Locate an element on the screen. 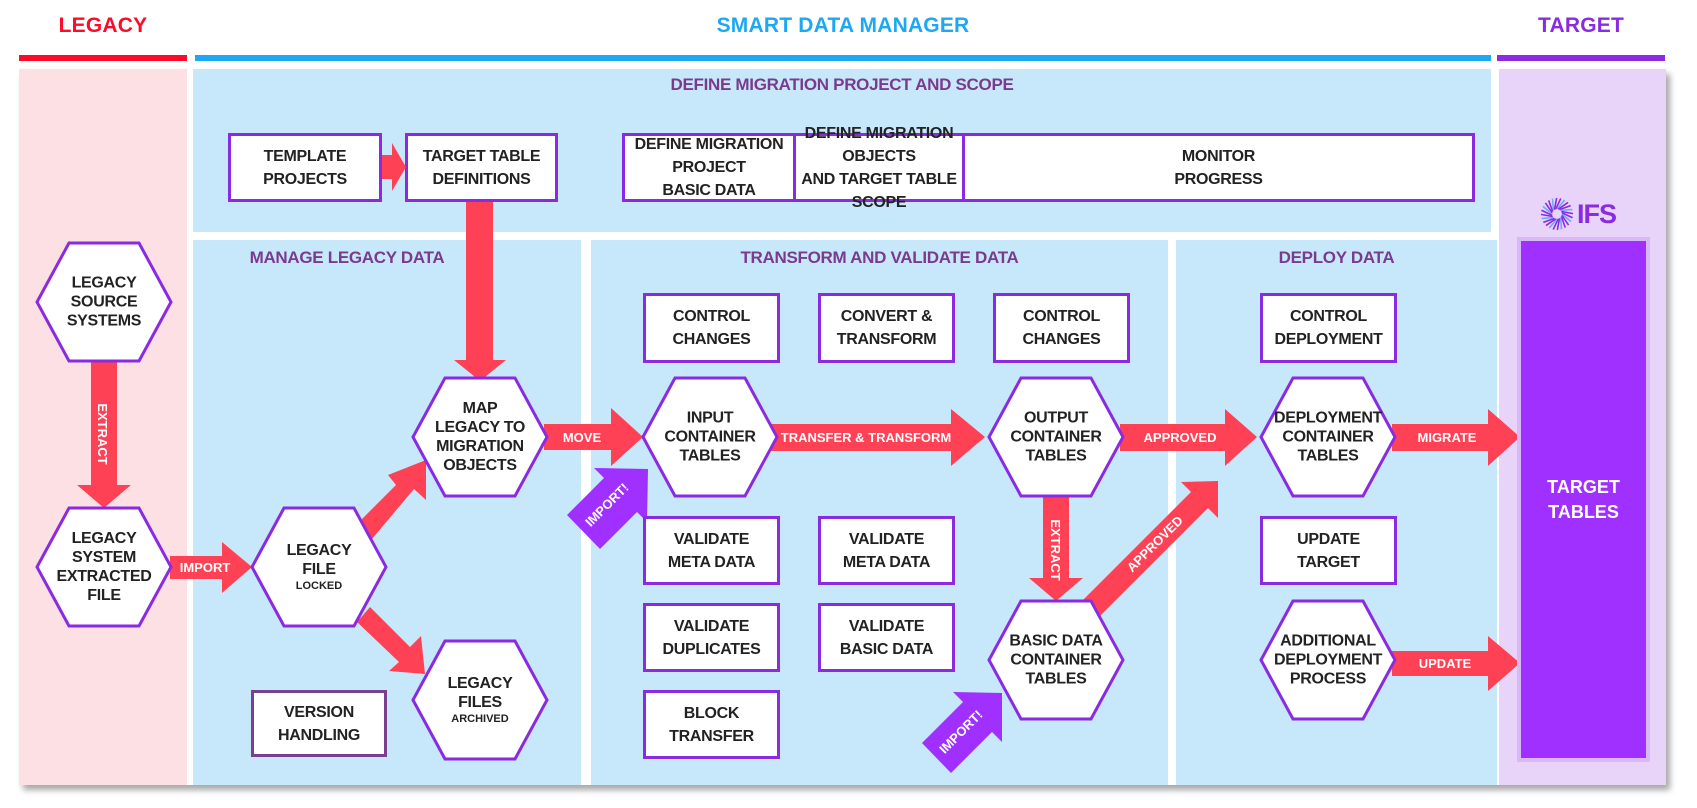 This screenshot has height=808, width=1697. extract-output-arrow: EXTRACT is located at coordinates (1056, 549).